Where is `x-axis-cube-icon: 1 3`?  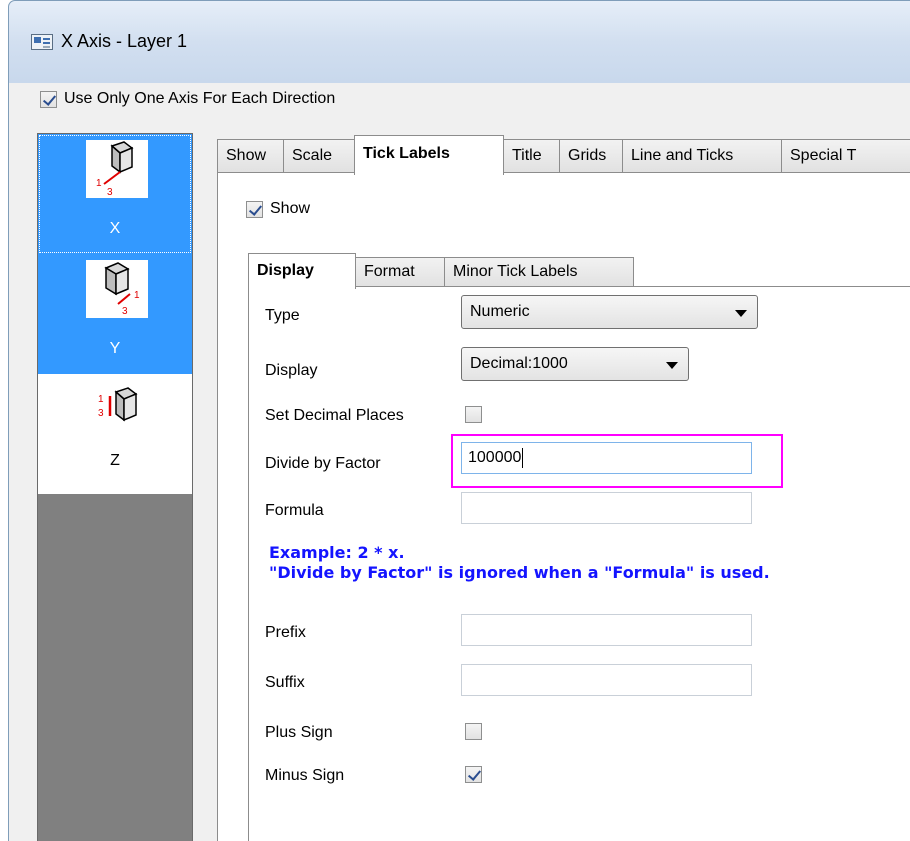 x-axis-cube-icon: 1 3 is located at coordinates (117, 169).